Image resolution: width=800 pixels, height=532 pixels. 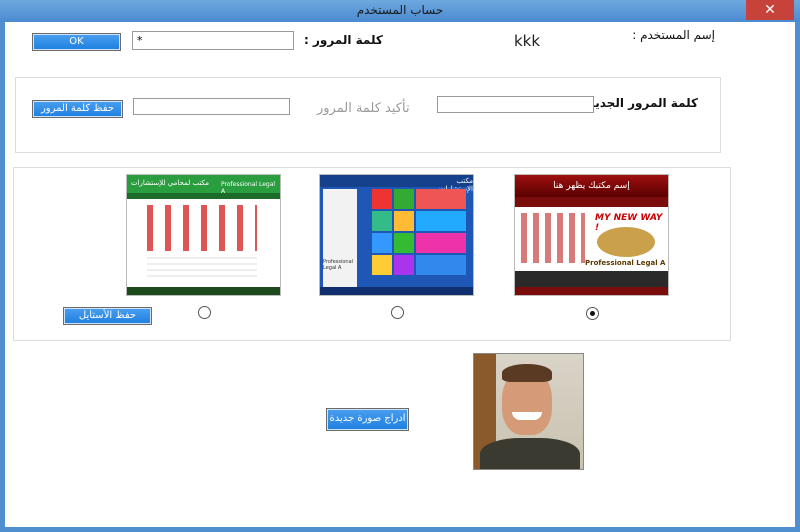 I want to click on insert-photo-button: ادراج صورة جديدة, so click(x=367, y=419).